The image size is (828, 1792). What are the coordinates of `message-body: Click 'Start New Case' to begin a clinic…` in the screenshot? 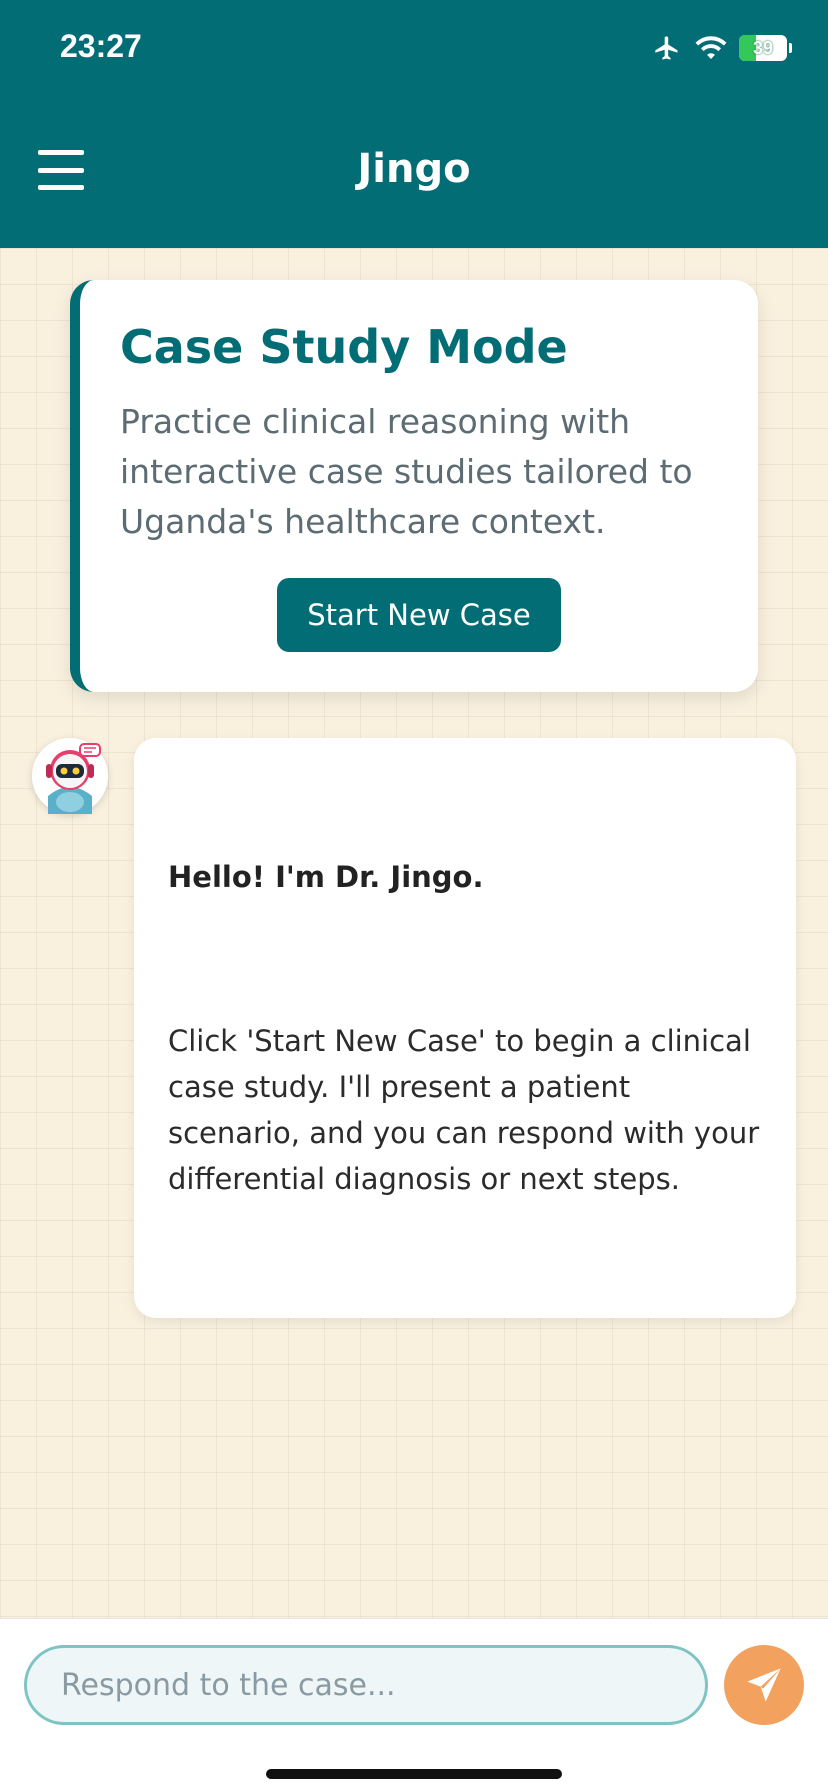 It's located at (464, 1110).